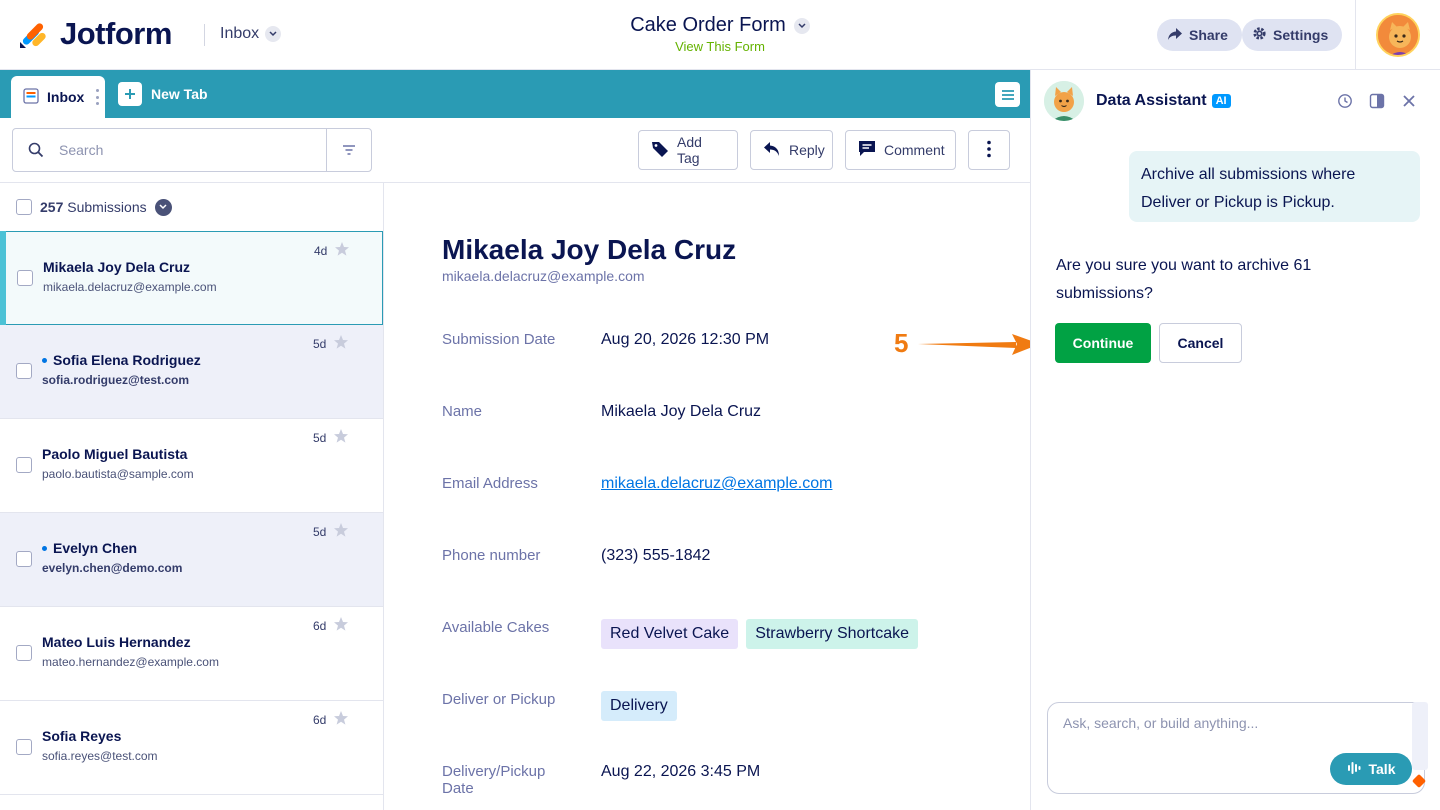  What do you see at coordinates (240, 33) in the screenshot?
I see `inbox-dropdown-label: Inbox` at bounding box center [240, 33].